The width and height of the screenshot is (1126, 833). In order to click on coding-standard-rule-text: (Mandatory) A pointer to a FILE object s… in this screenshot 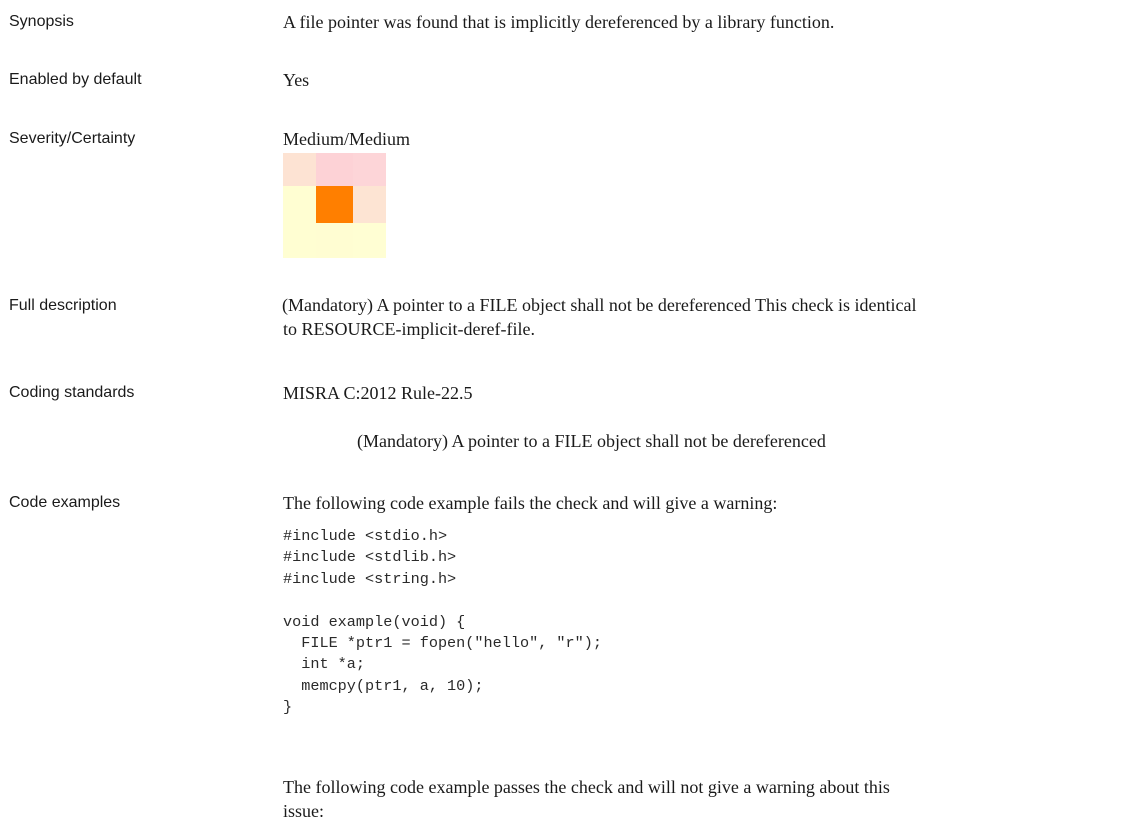, I will do `click(591, 441)`.